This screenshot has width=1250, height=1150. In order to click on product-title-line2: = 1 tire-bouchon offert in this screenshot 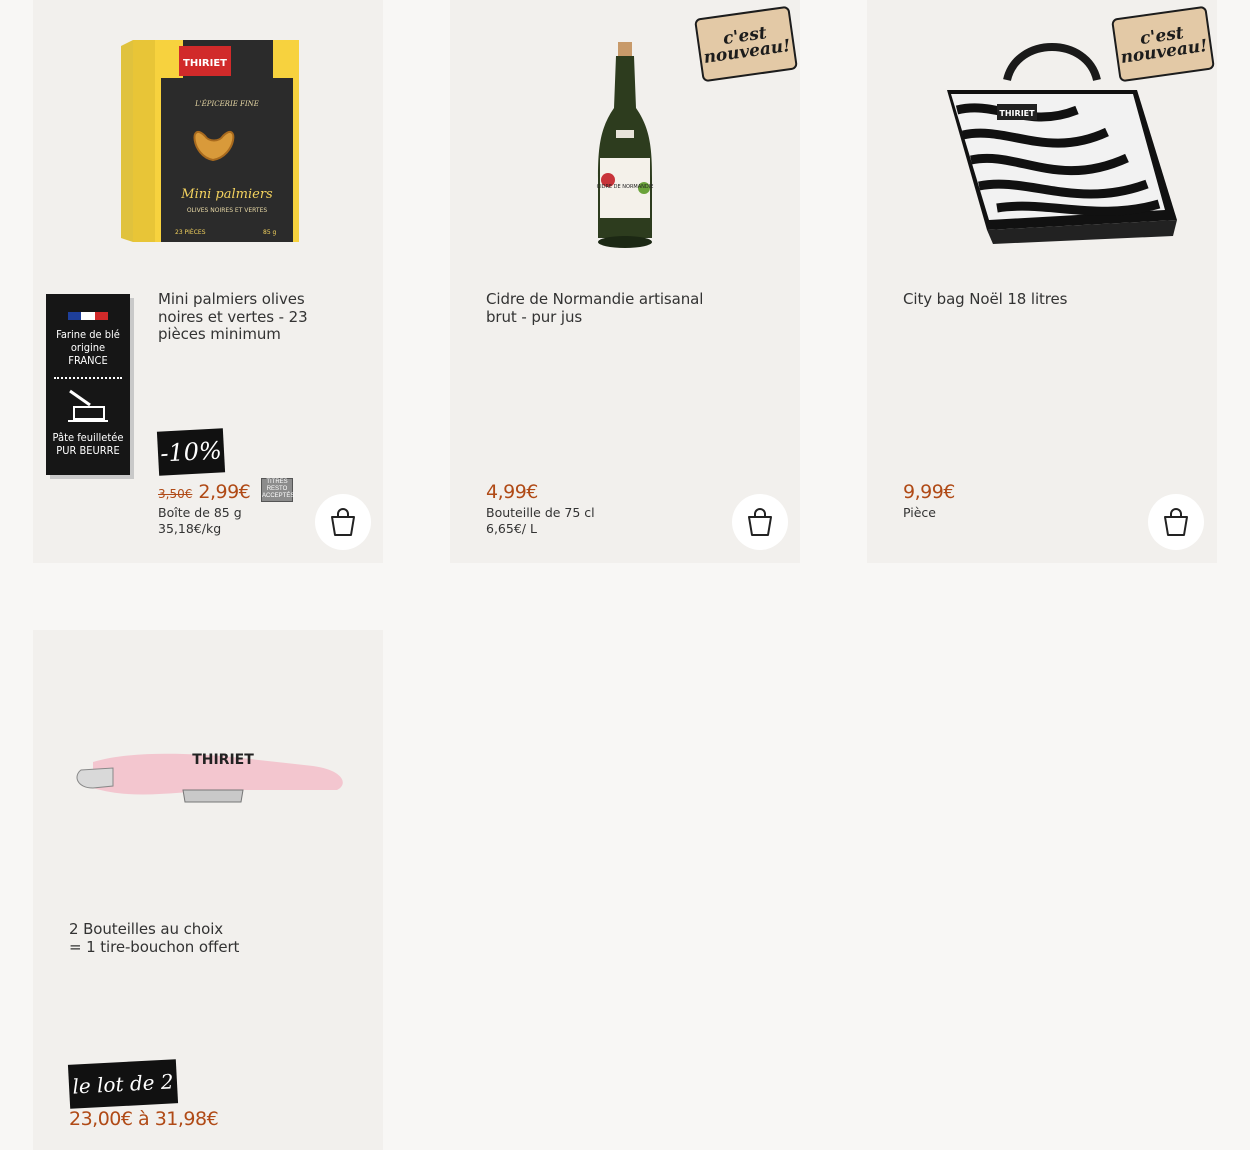, I will do `click(154, 946)`.